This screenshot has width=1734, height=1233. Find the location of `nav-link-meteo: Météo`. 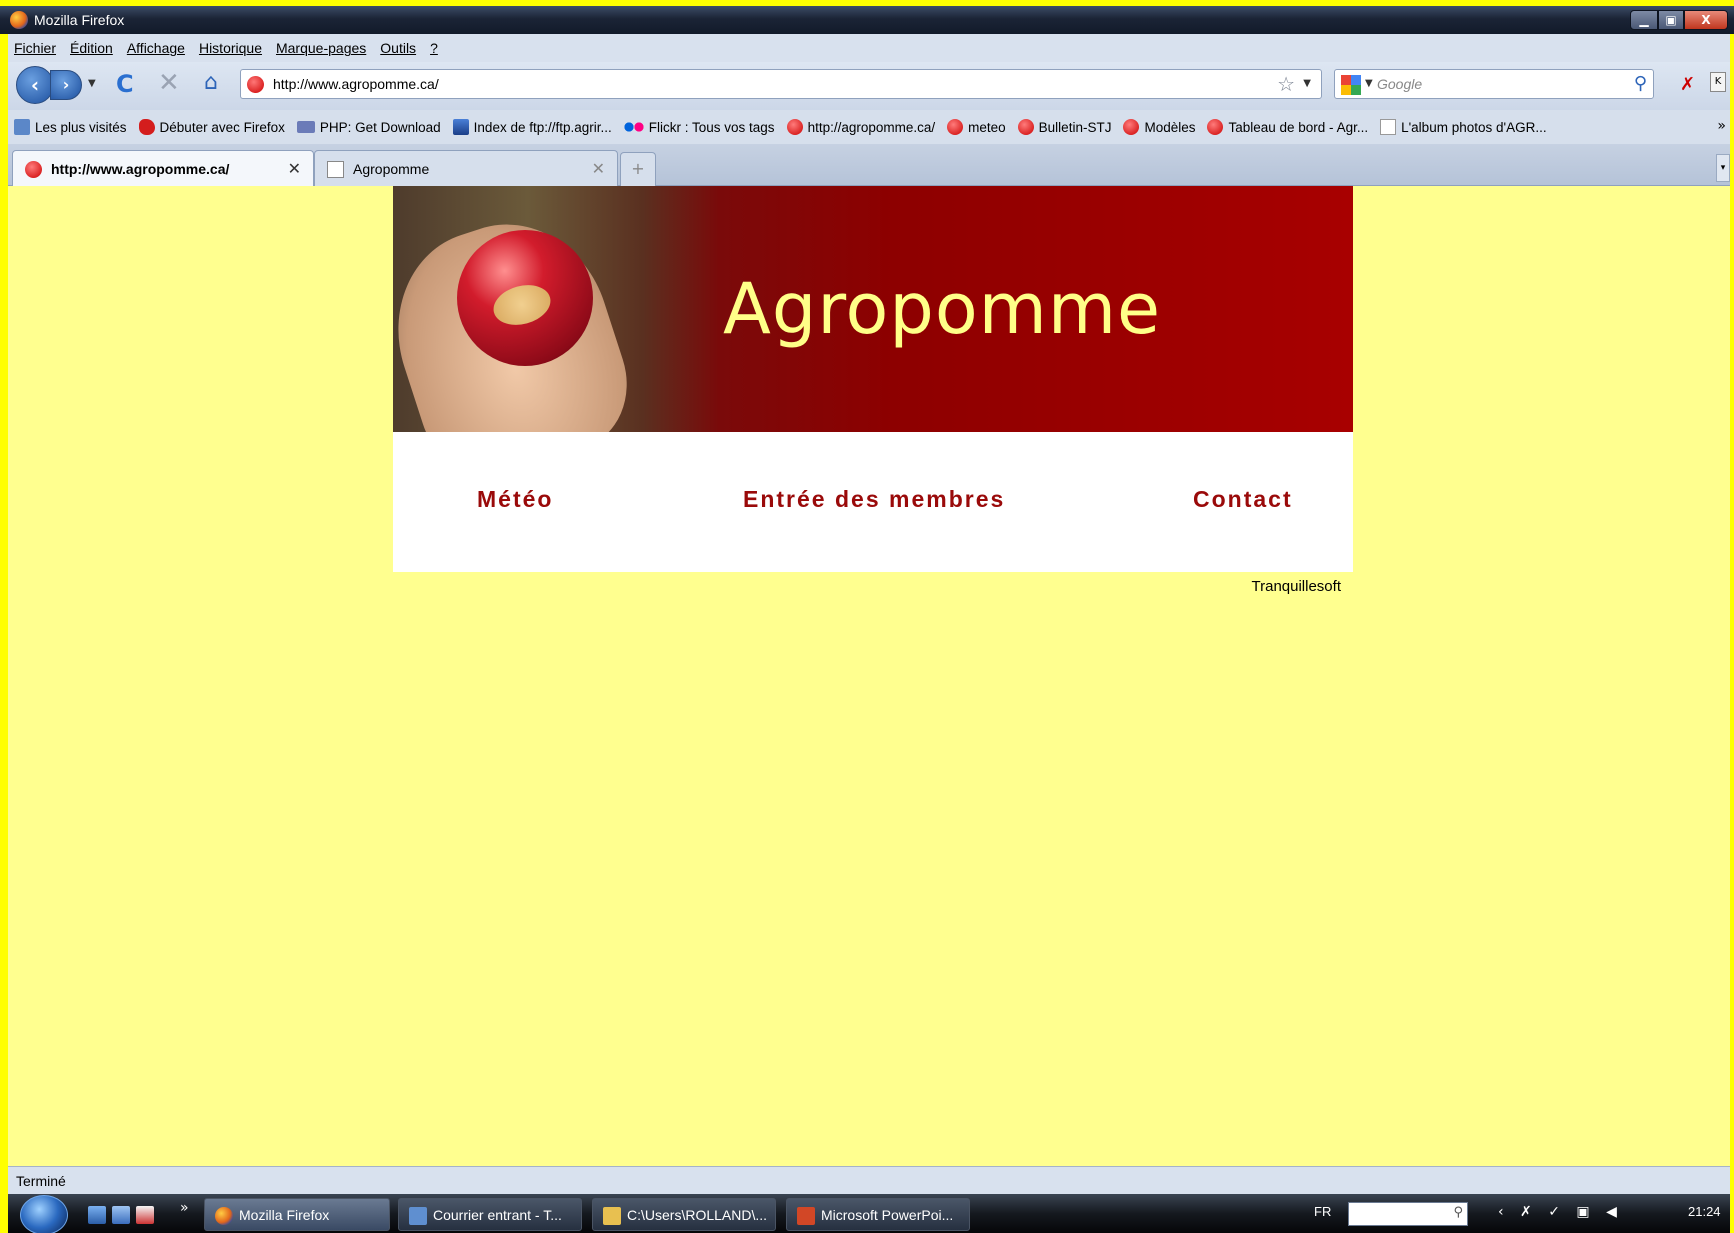

nav-link-meteo: Météo is located at coordinates (515, 499).